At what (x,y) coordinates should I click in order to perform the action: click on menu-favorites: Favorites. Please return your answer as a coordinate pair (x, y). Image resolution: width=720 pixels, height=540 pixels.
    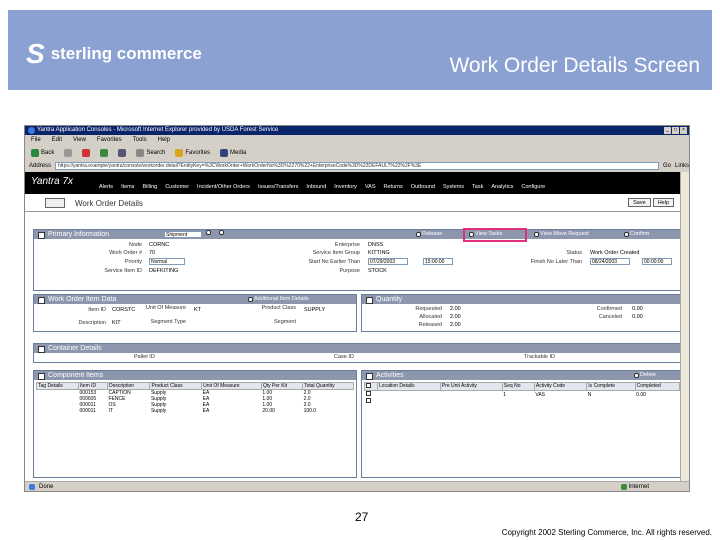
    Looking at the image, I should click on (109, 140).